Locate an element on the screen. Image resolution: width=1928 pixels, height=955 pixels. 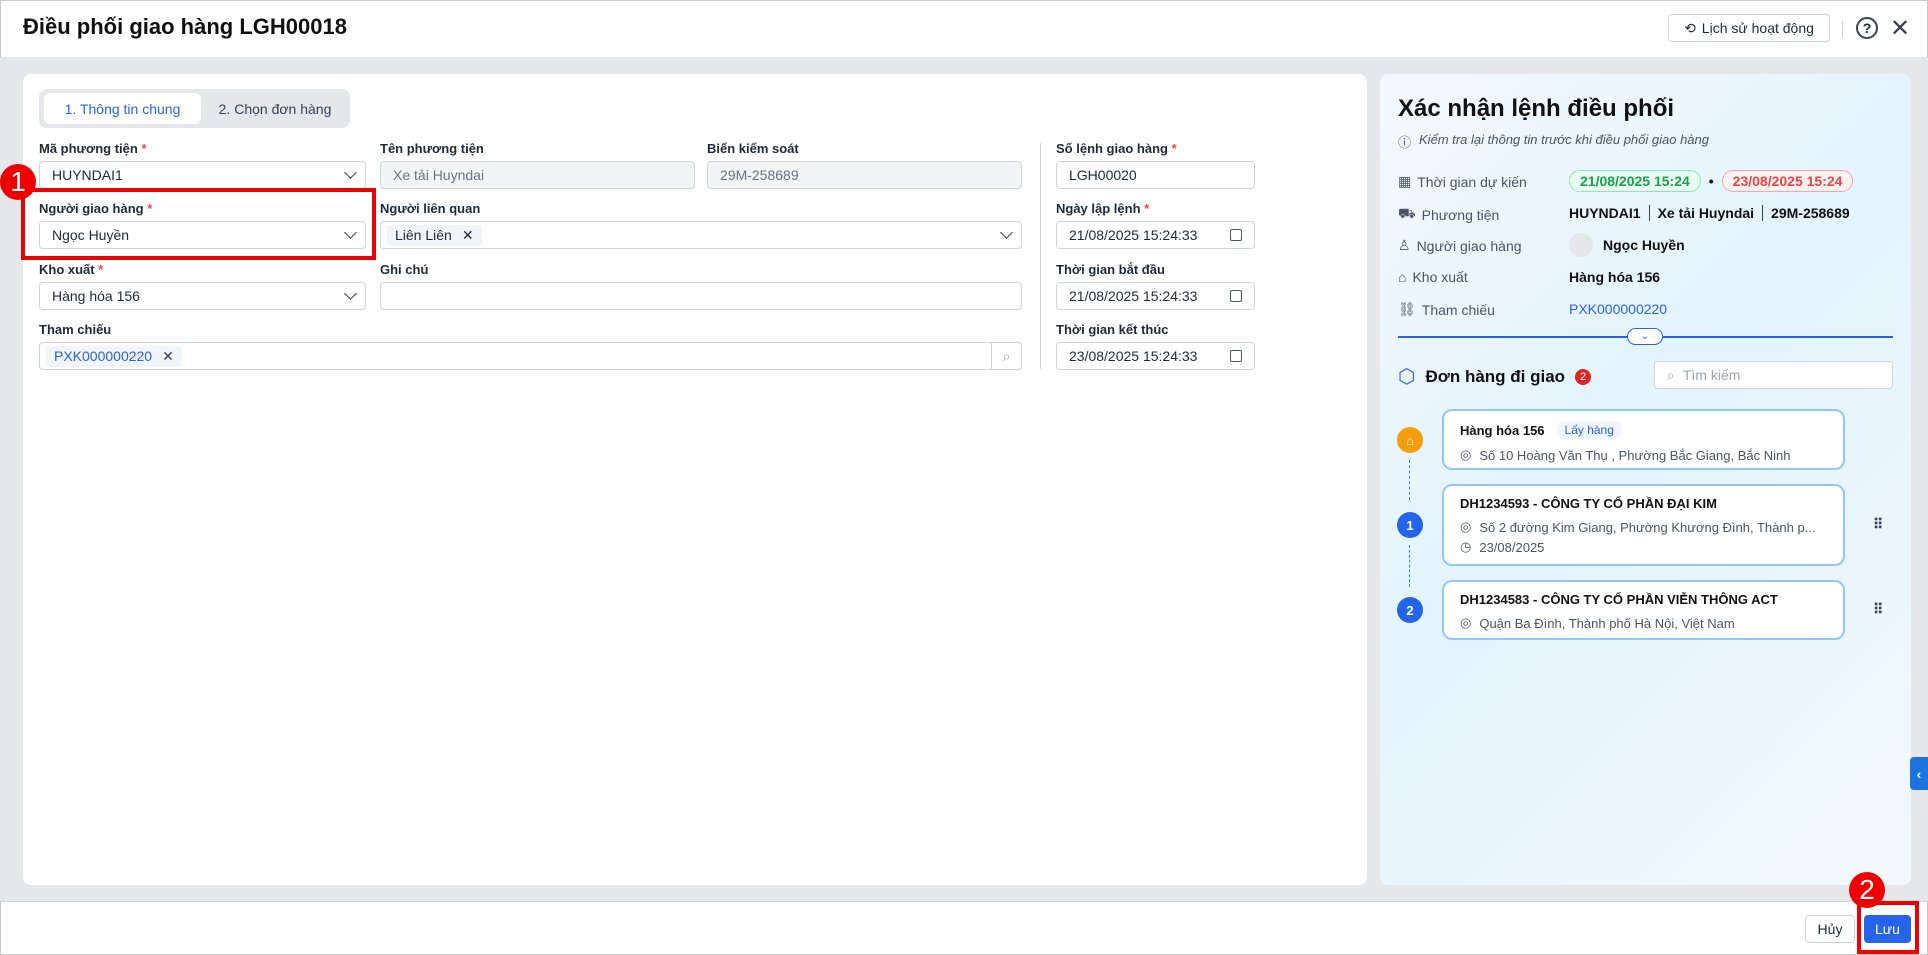
vehicle-code-select: HUYNDAI1 is located at coordinates (202, 175).